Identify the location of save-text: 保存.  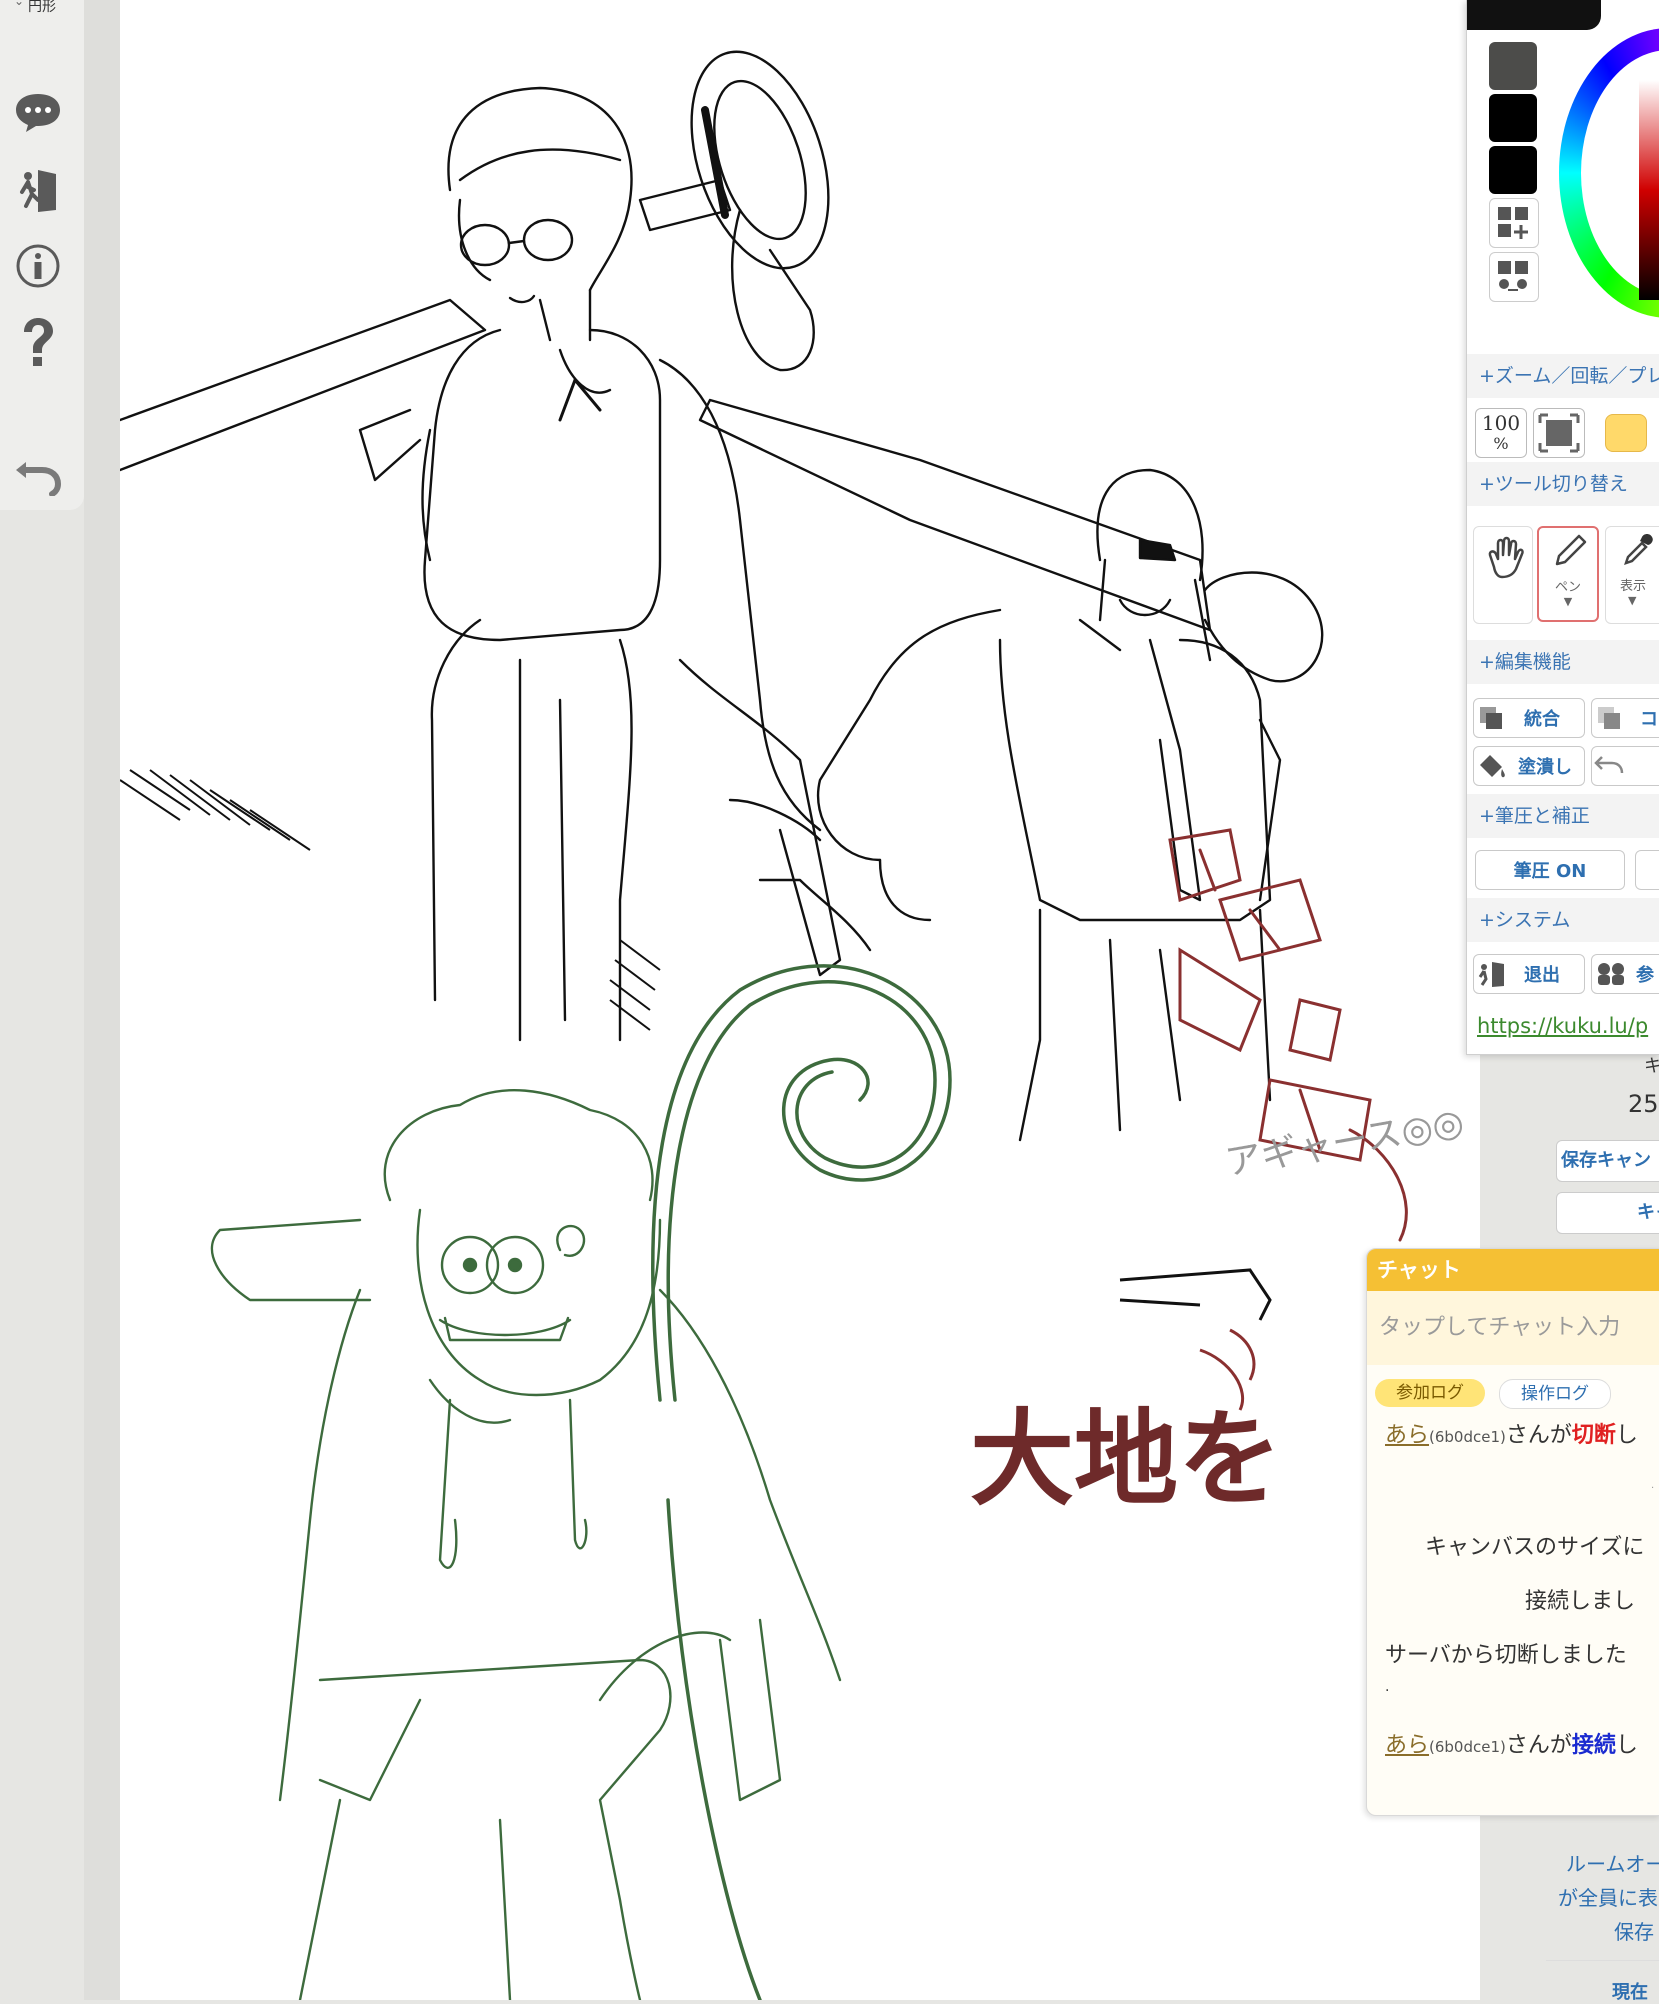
(1634, 1932).